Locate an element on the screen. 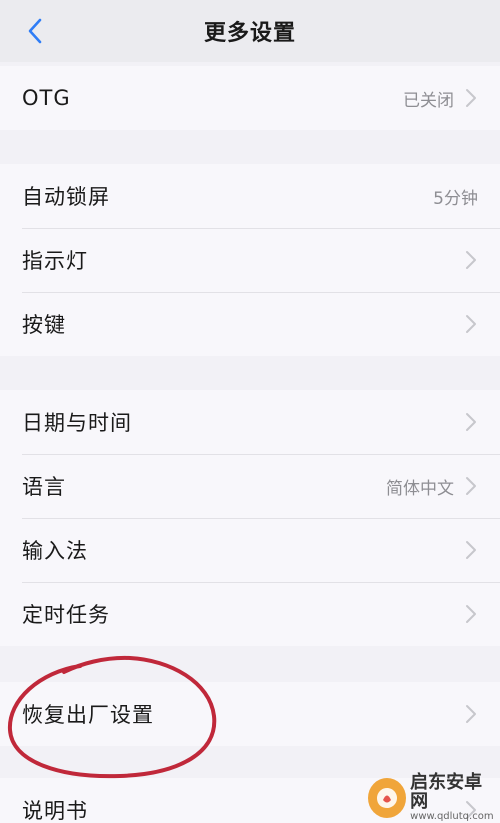 The height and width of the screenshot is (823, 500). settings-row-factory-reset: 恢复出厂设置 is located at coordinates (250, 714).